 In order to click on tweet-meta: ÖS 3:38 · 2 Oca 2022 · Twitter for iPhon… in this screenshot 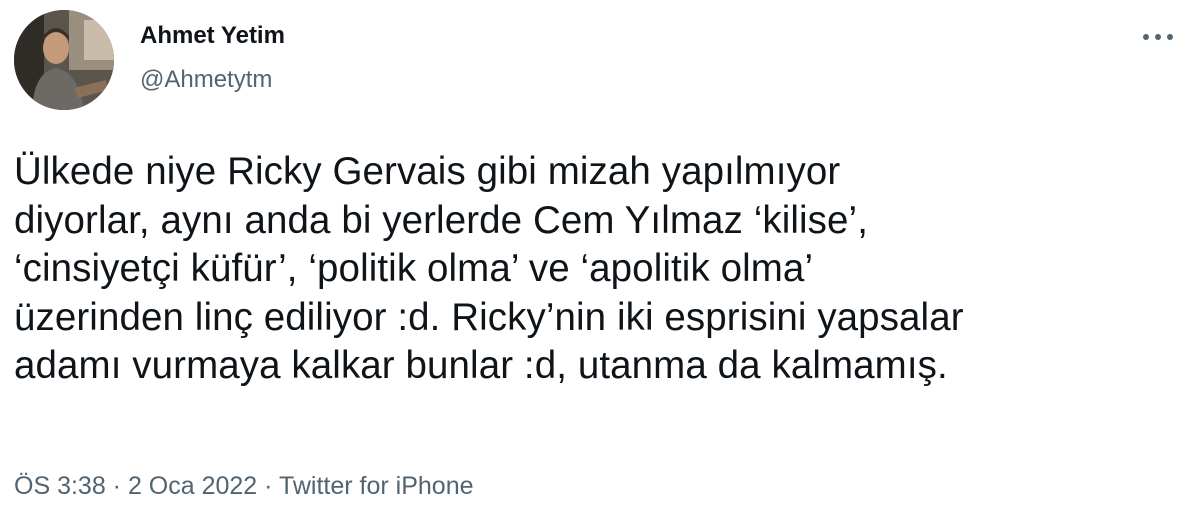, I will do `click(244, 486)`.